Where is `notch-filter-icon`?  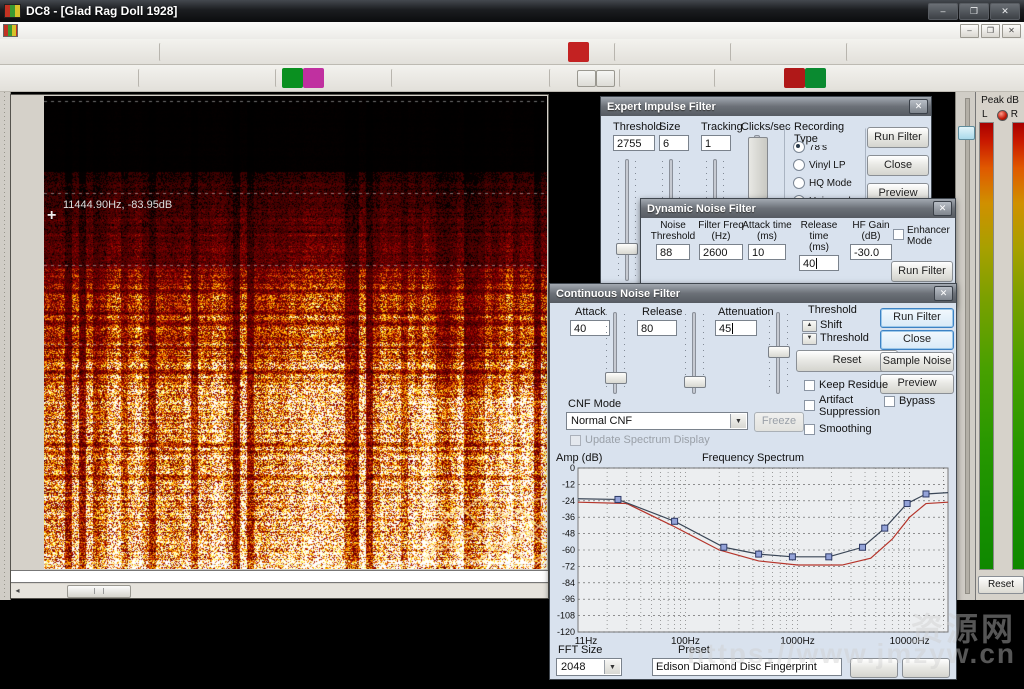 notch-filter-icon is located at coordinates (218, 78).